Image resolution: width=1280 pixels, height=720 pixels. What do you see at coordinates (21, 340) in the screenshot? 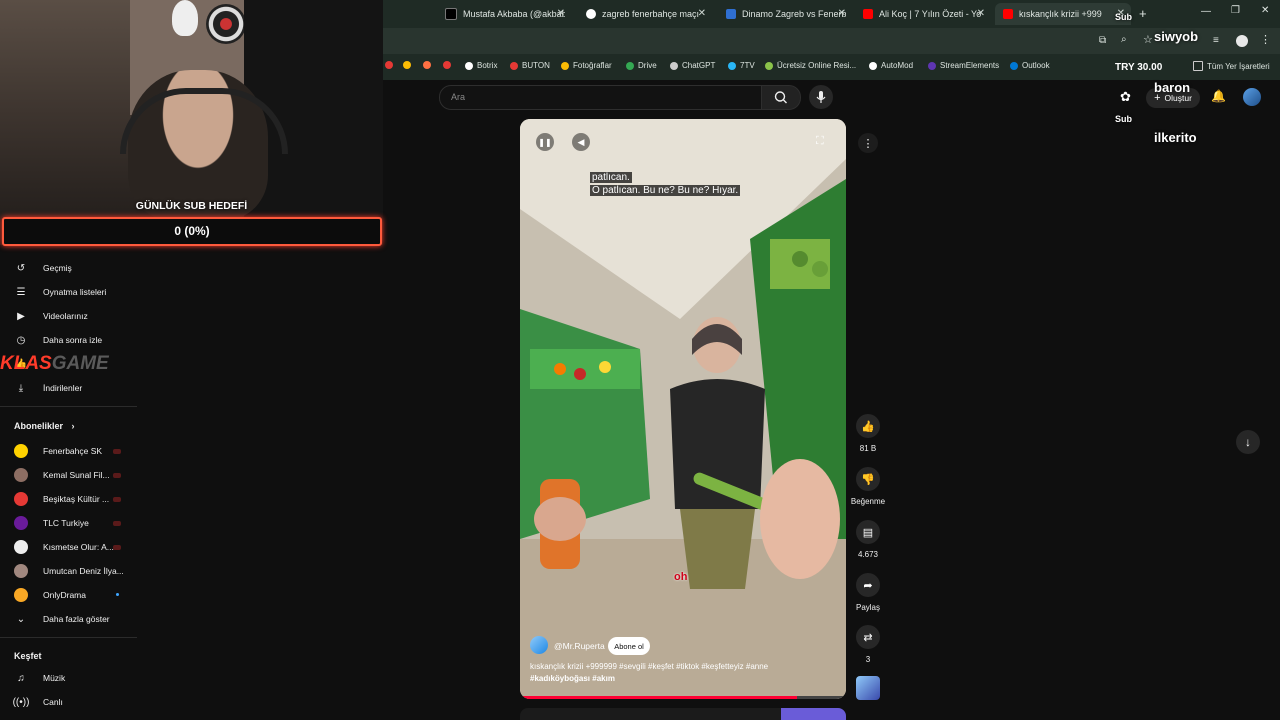
I see `clock-icon: ◷` at bounding box center [21, 340].